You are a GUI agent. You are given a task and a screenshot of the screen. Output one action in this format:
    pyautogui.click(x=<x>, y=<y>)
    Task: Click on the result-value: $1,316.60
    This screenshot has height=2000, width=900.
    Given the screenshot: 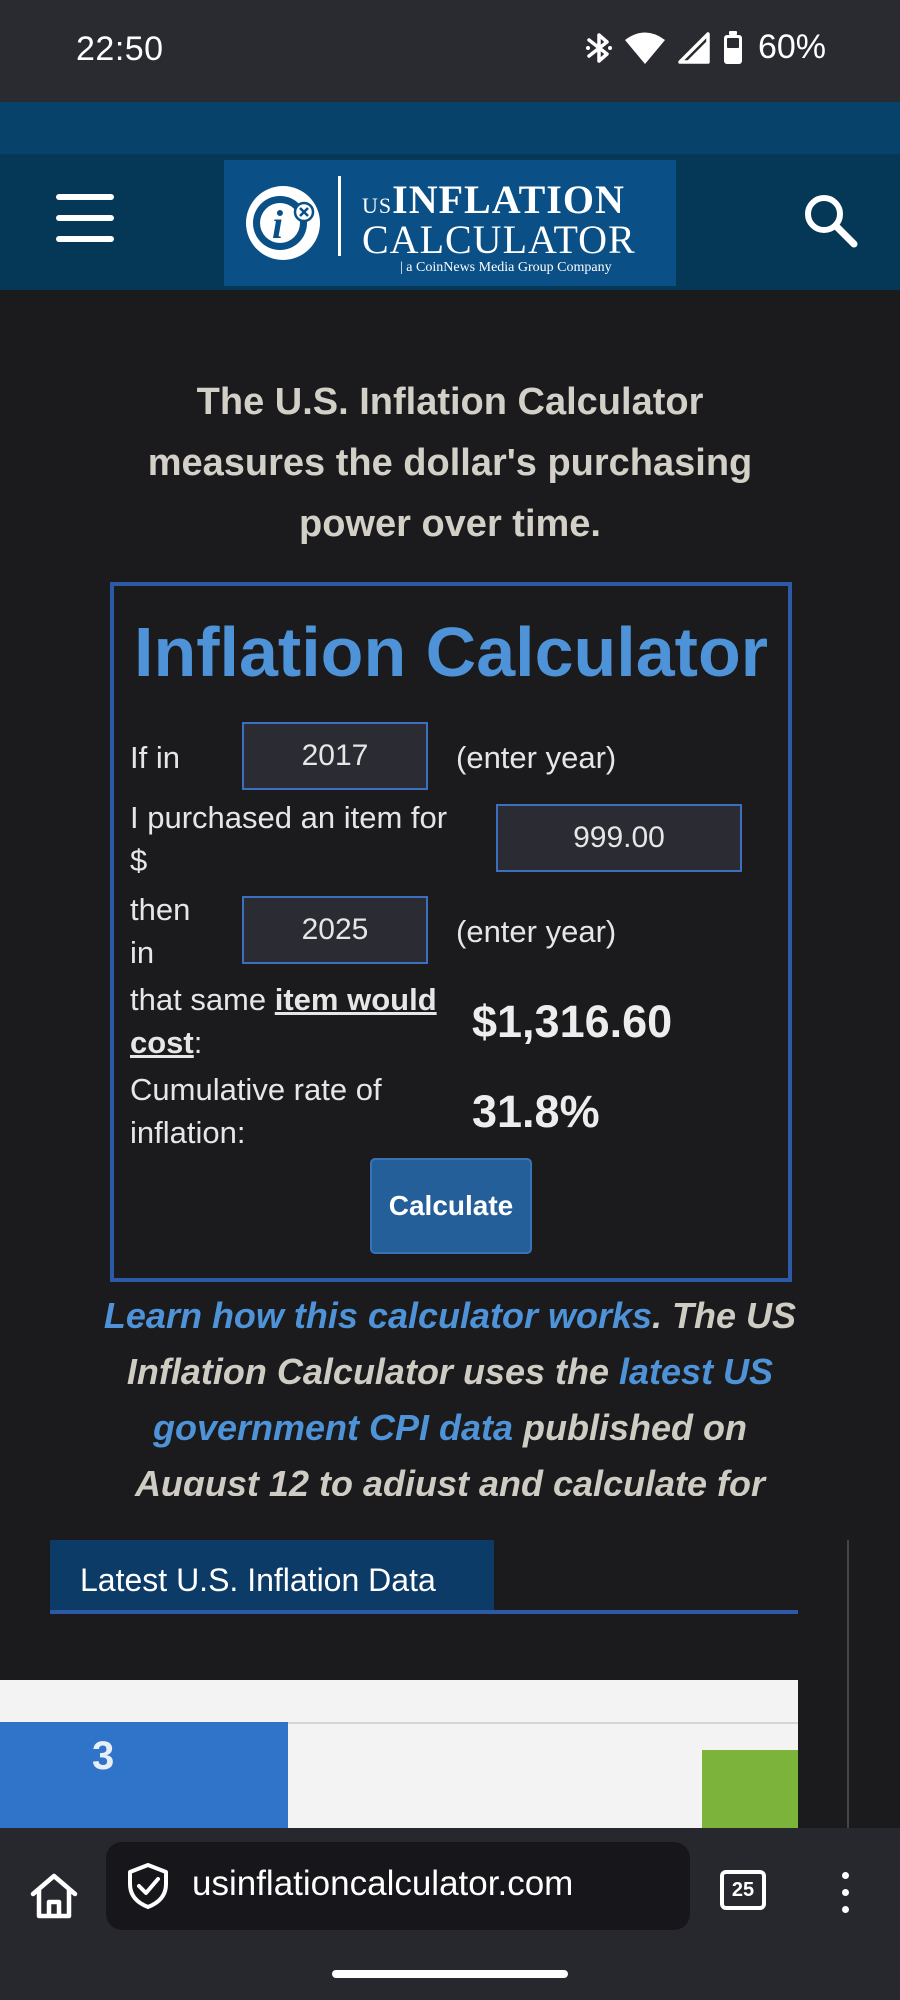 What is the action you would take?
    pyautogui.click(x=572, y=1021)
    